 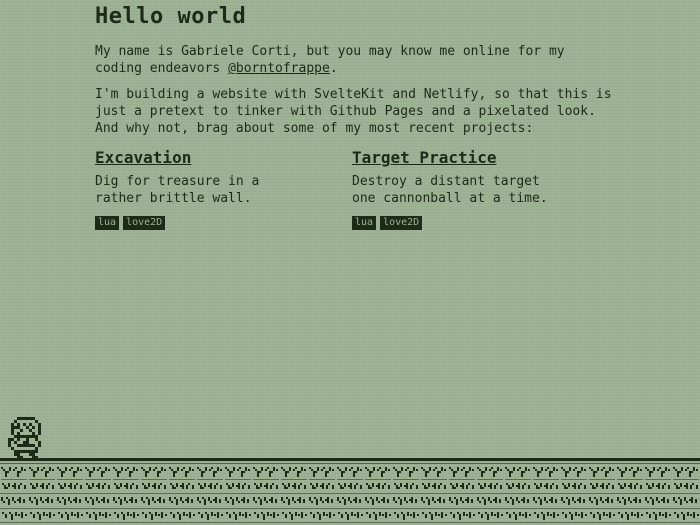 What do you see at coordinates (424, 158) in the screenshot?
I see `project-title-link: Target Practice` at bounding box center [424, 158].